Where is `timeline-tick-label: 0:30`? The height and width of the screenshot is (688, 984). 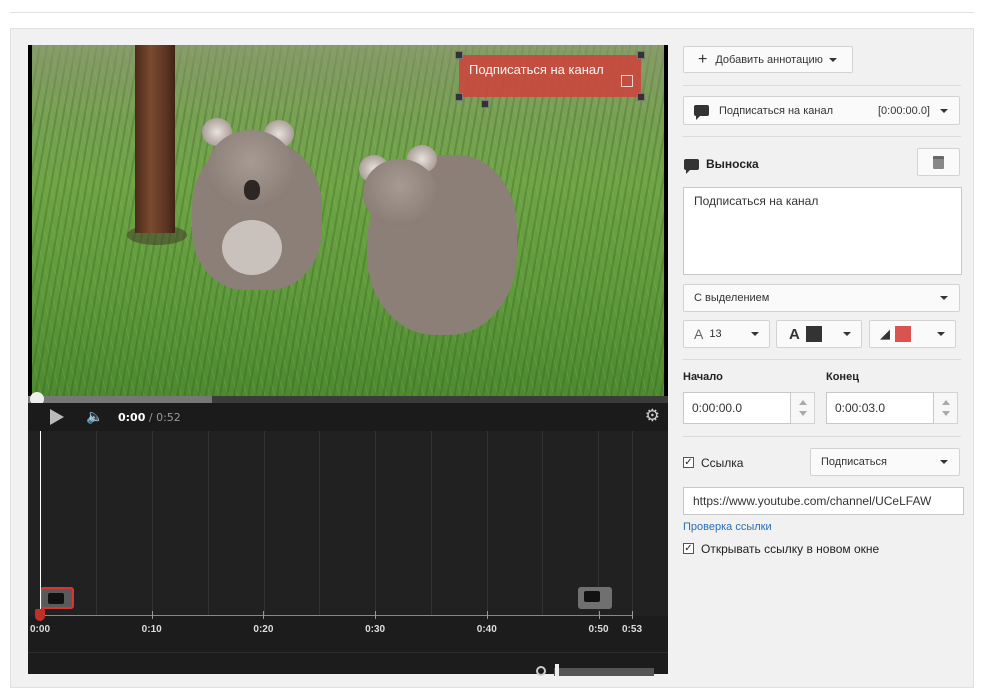
timeline-tick-label: 0:30 is located at coordinates (375, 629).